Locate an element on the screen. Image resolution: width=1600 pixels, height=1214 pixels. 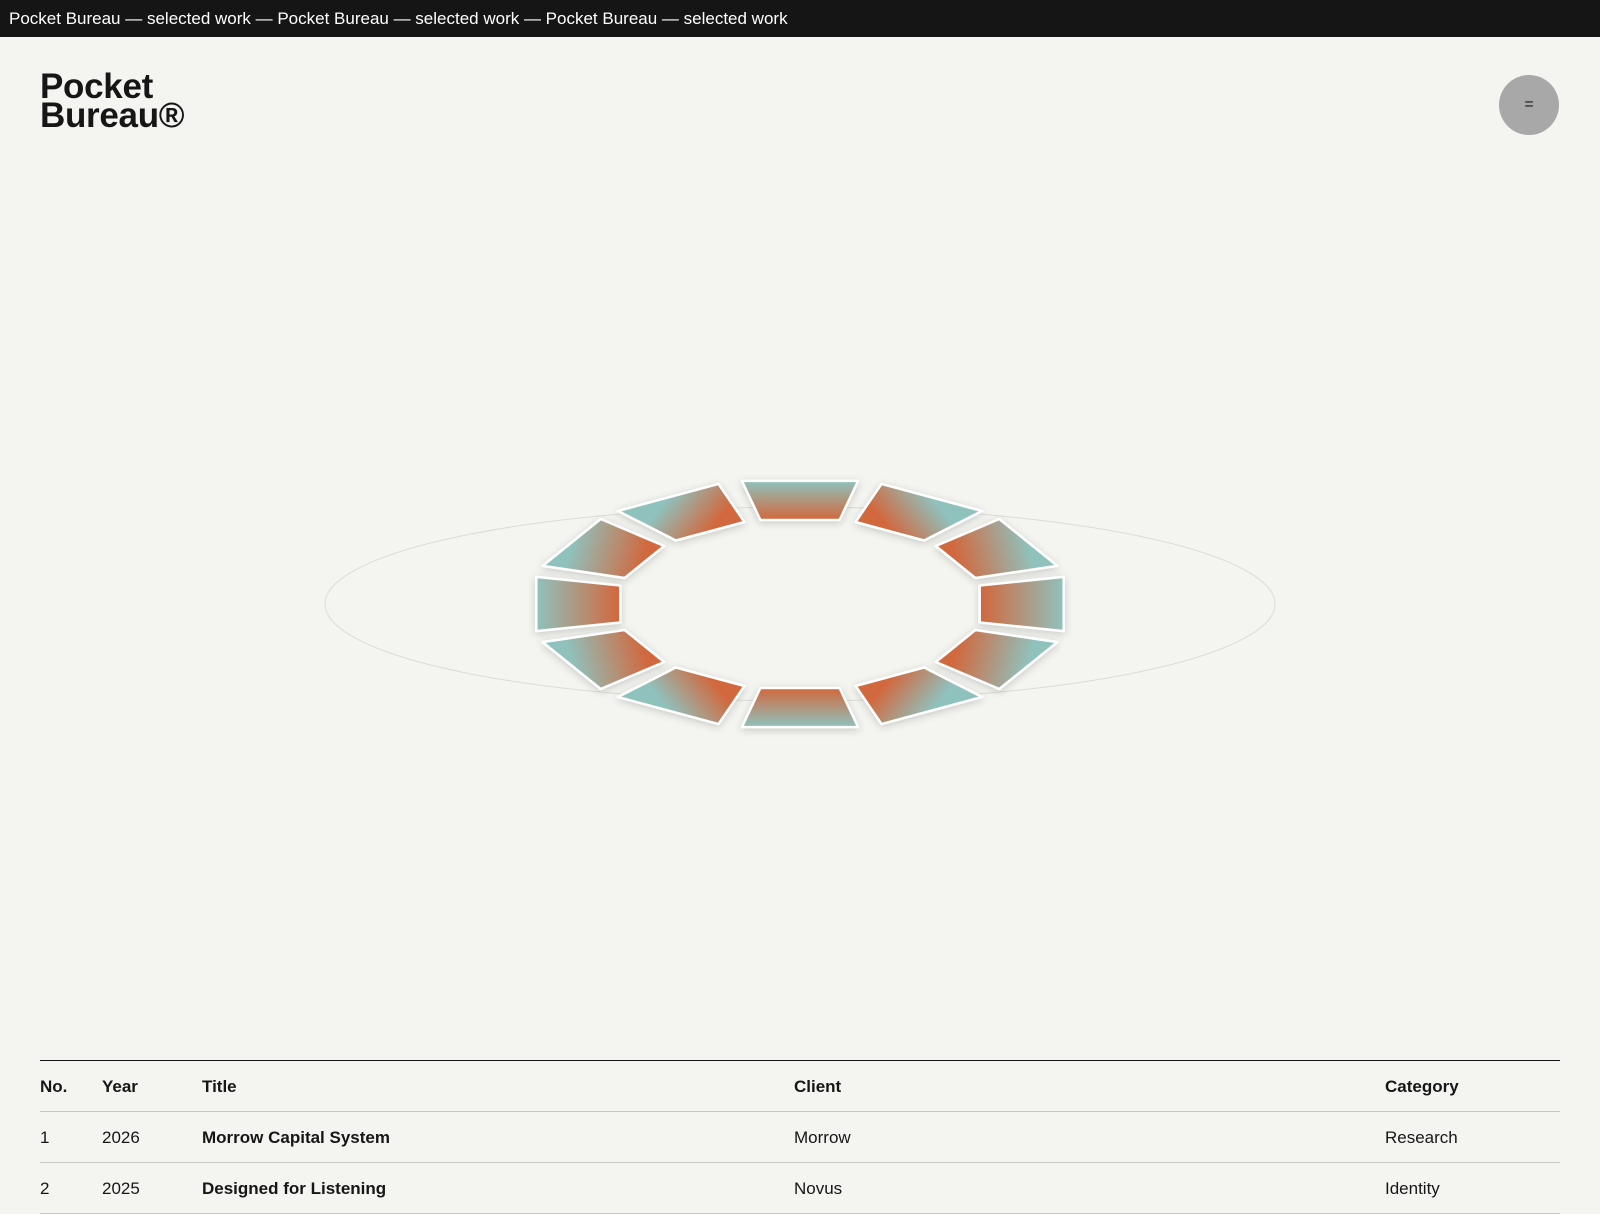
row-year: 2026 is located at coordinates (121, 1137).